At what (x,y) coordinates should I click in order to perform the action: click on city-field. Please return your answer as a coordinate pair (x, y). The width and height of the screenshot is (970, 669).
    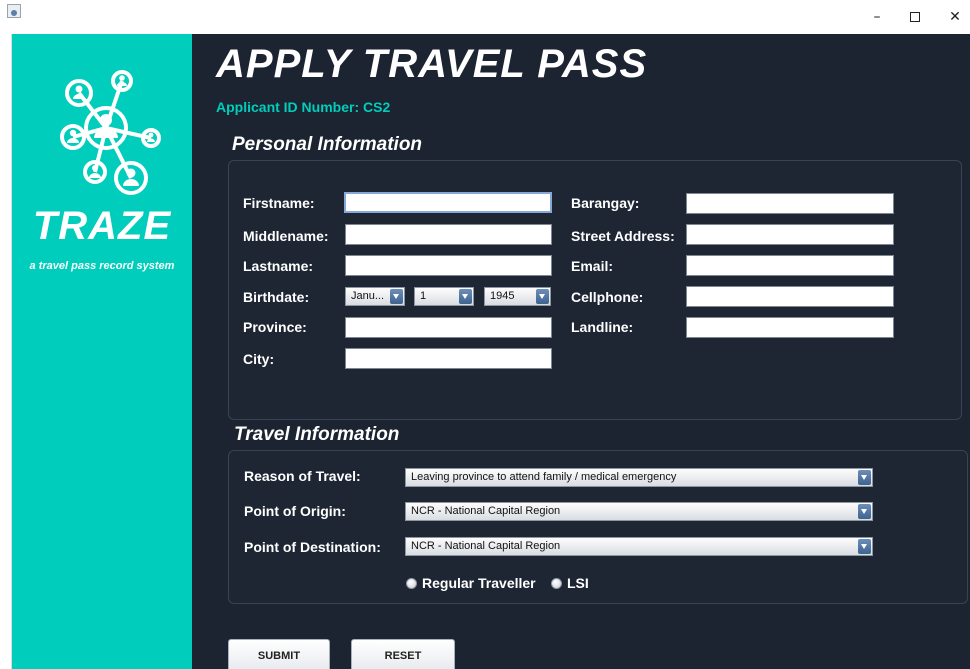
    Looking at the image, I should click on (448, 358).